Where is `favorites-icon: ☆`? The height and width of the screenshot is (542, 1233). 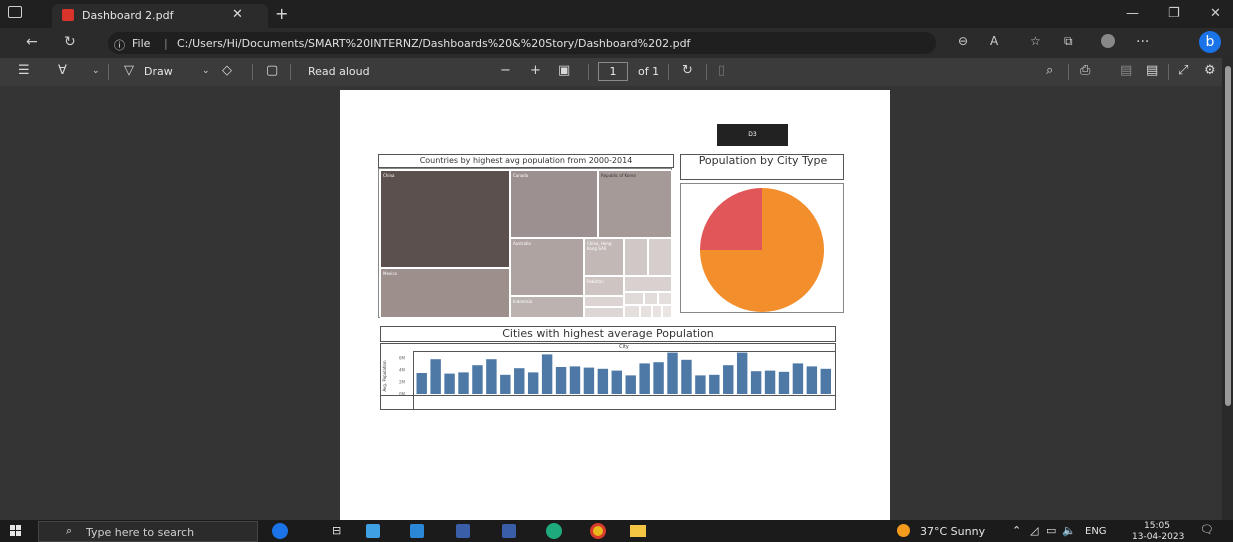 favorites-icon: ☆ is located at coordinates (1035, 41).